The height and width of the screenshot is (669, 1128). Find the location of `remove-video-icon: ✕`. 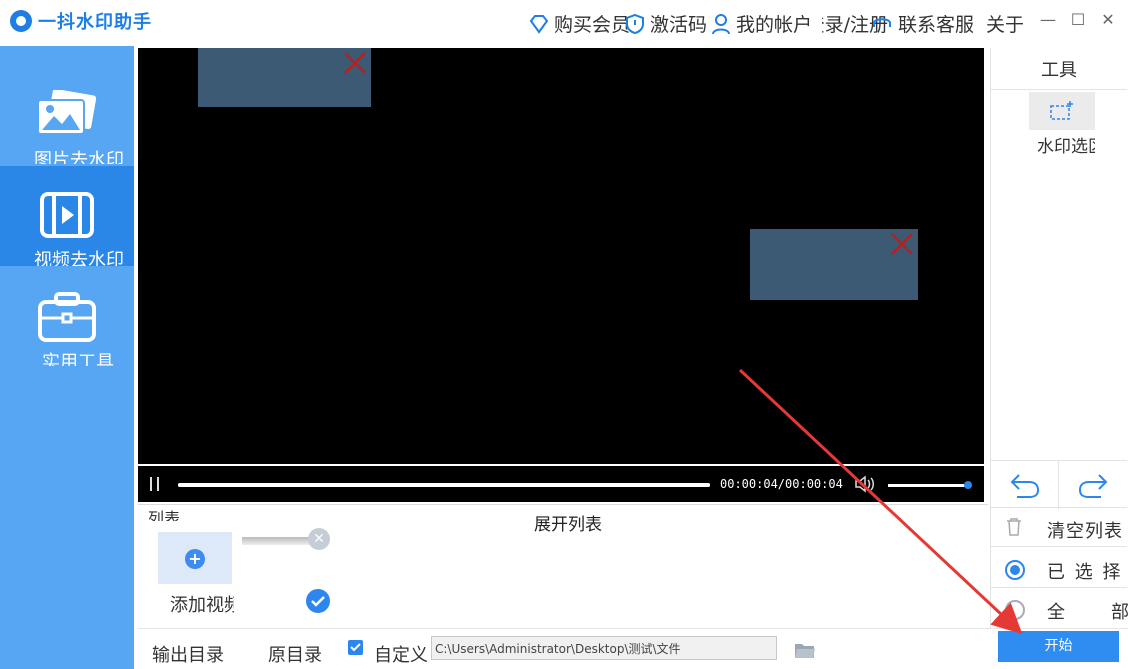

remove-video-icon: ✕ is located at coordinates (319, 539).